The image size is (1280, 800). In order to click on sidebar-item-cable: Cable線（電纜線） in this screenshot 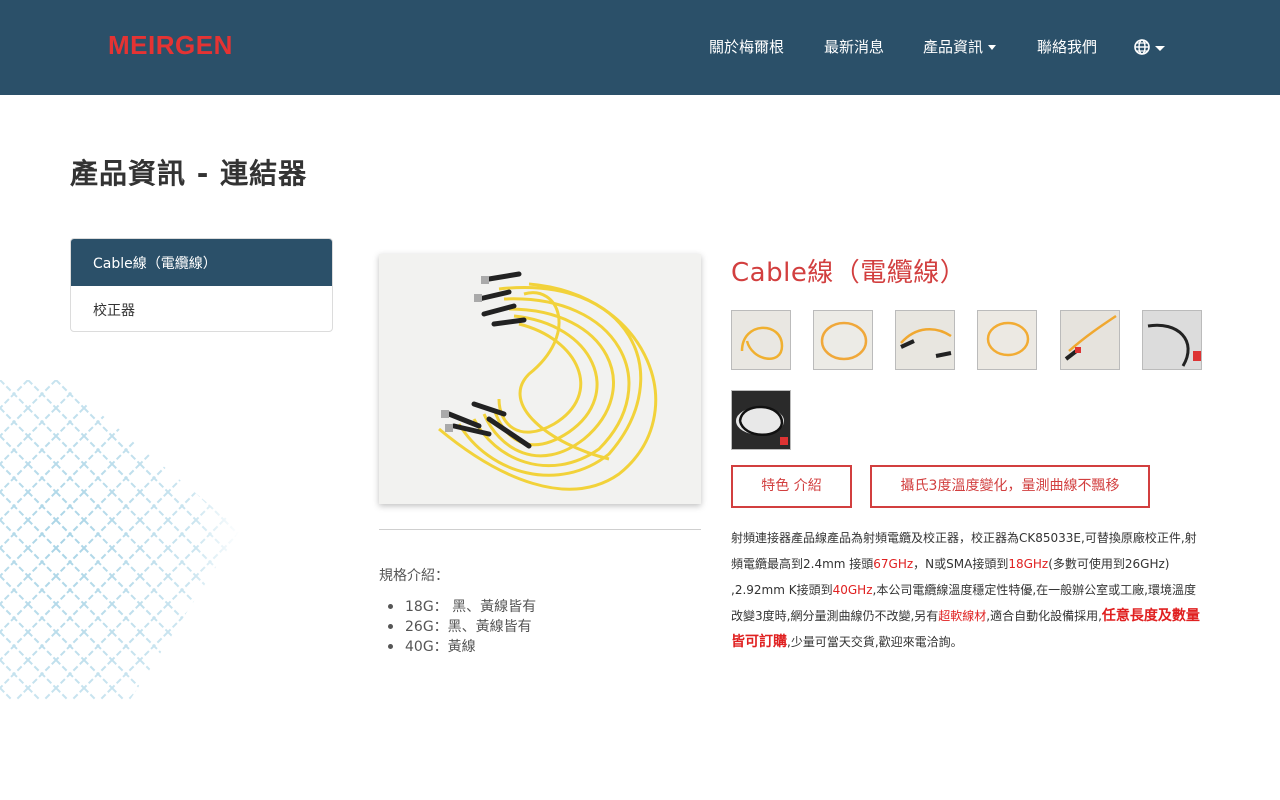, I will do `click(201, 262)`.